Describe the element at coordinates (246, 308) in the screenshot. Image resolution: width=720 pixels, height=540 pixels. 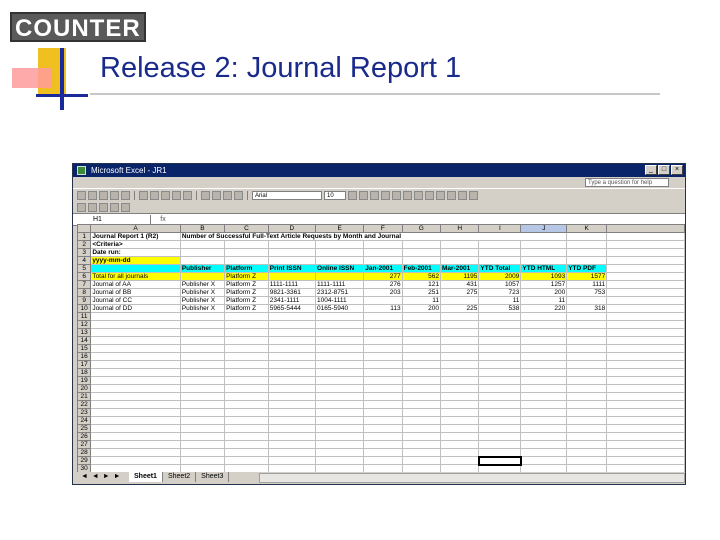
I see `cell: Platform Z` at that location.